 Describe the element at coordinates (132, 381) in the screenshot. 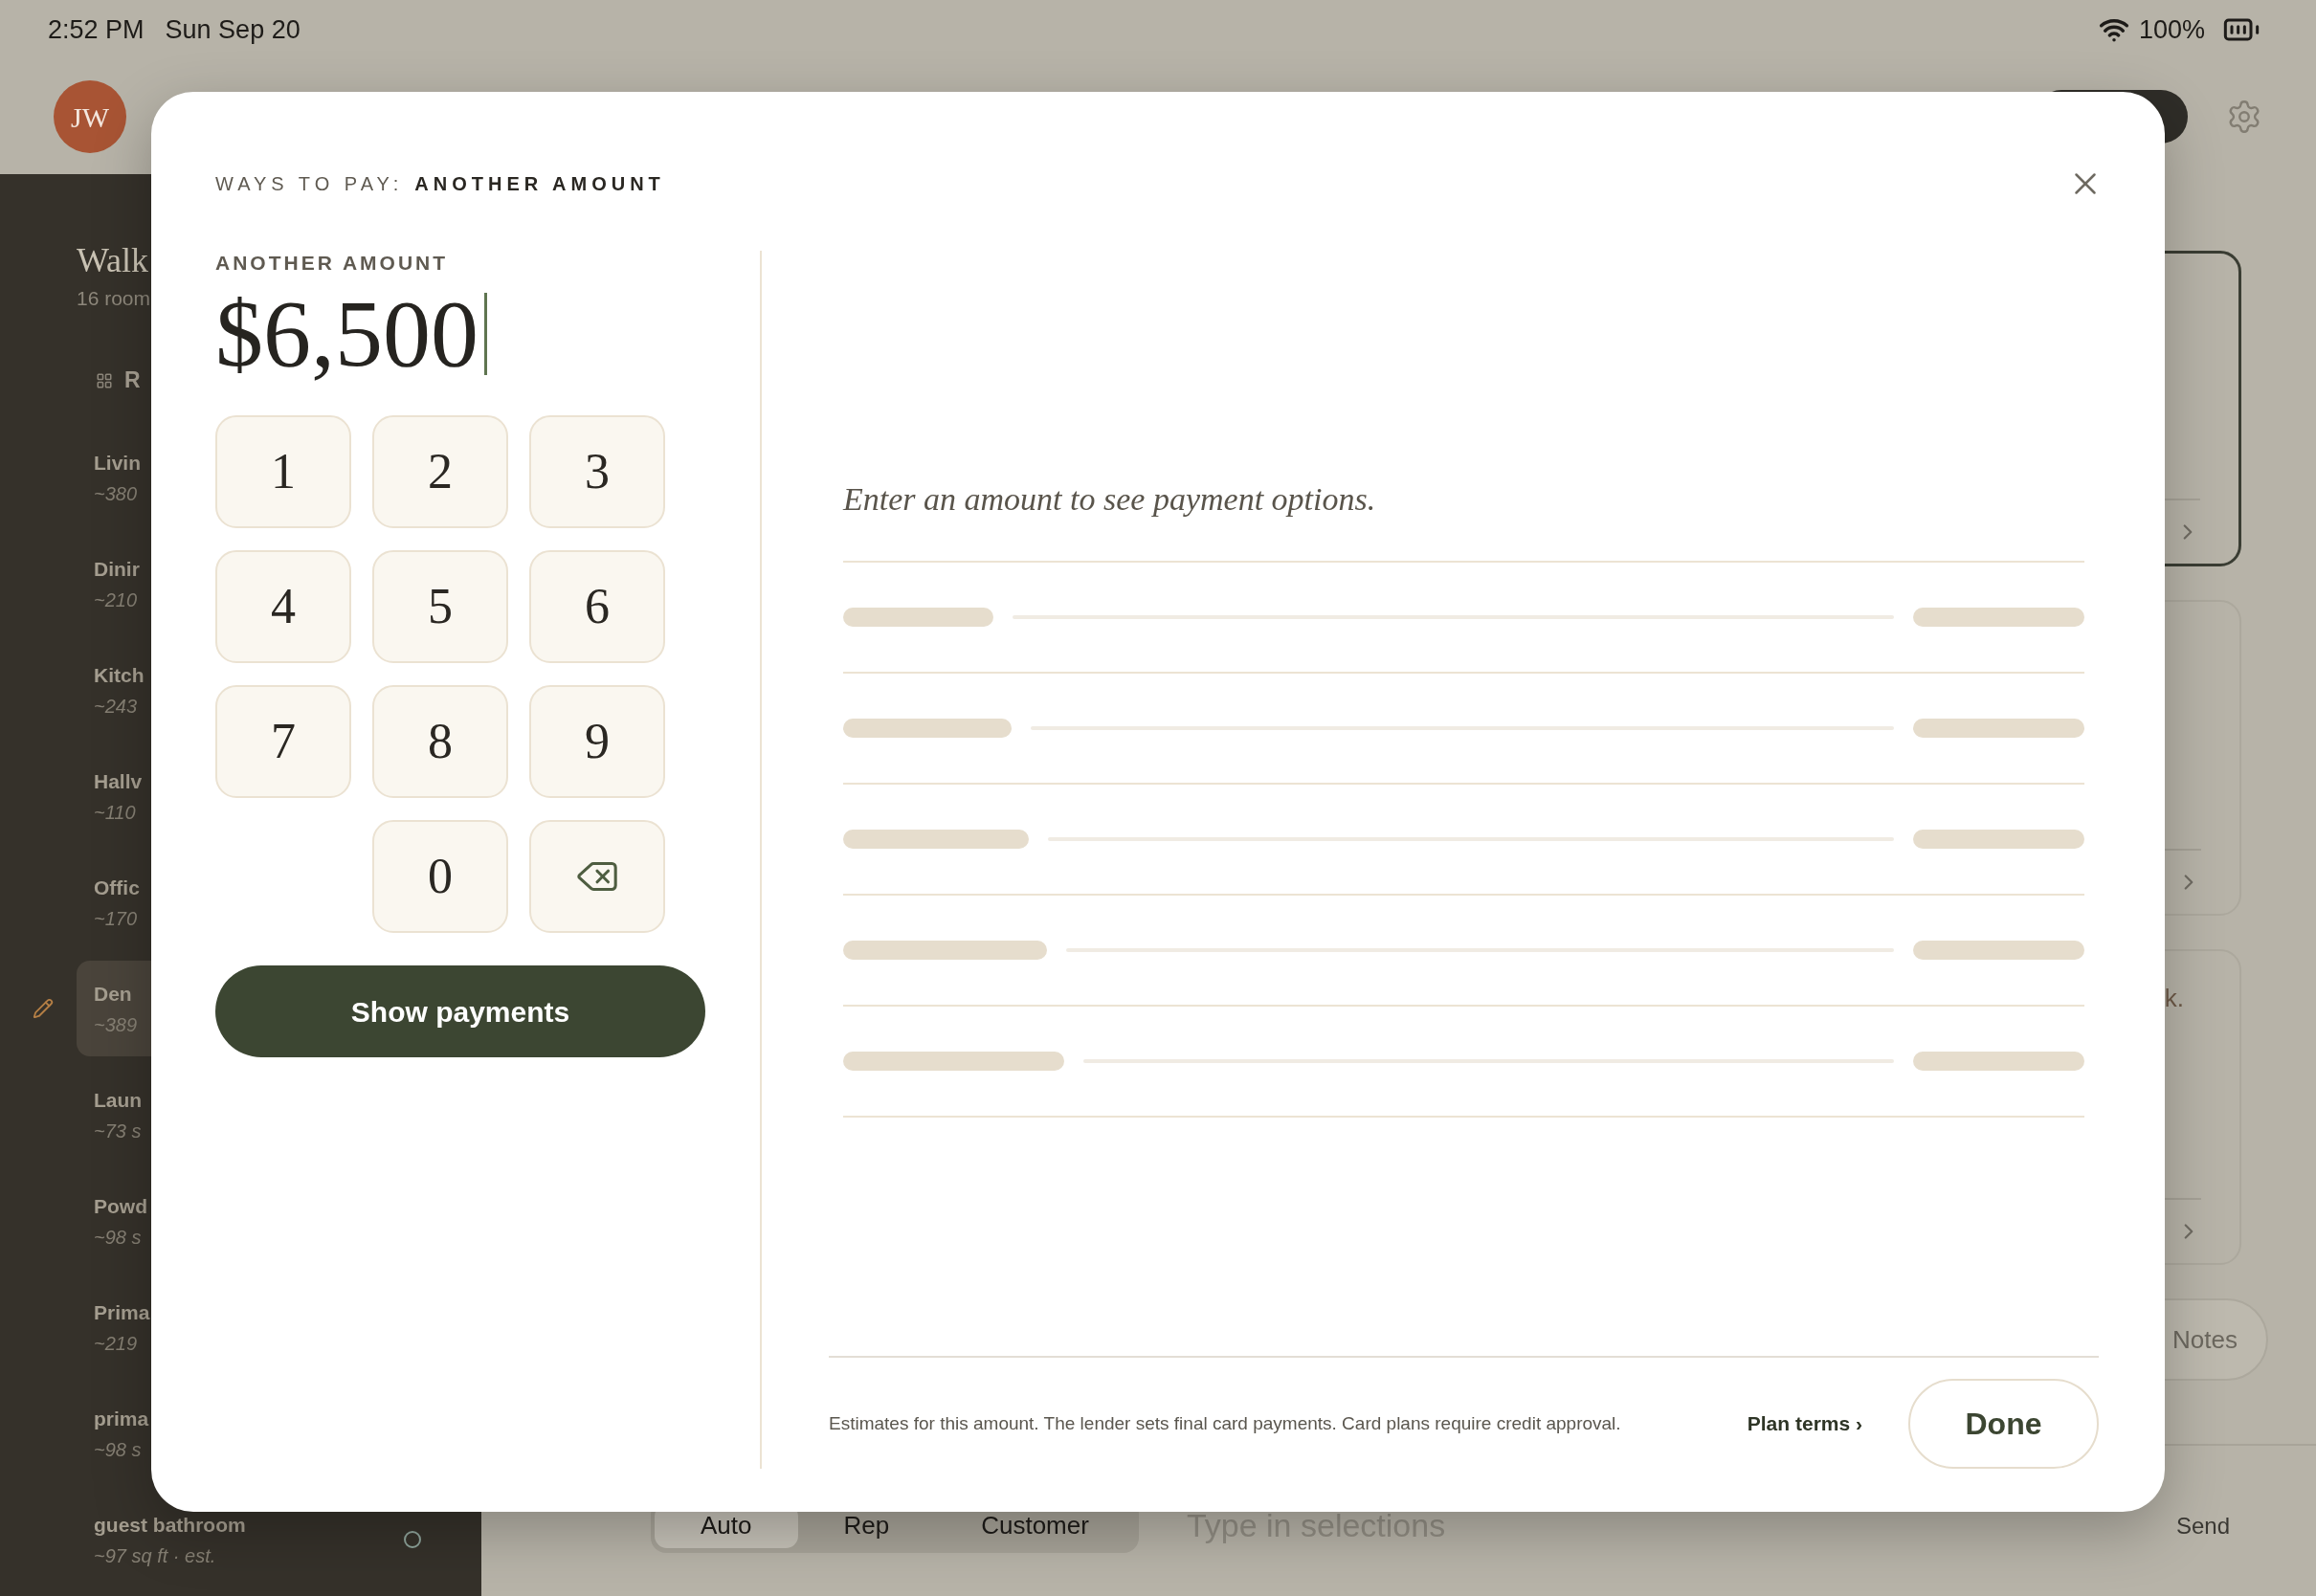

I see `section-label: R` at that location.